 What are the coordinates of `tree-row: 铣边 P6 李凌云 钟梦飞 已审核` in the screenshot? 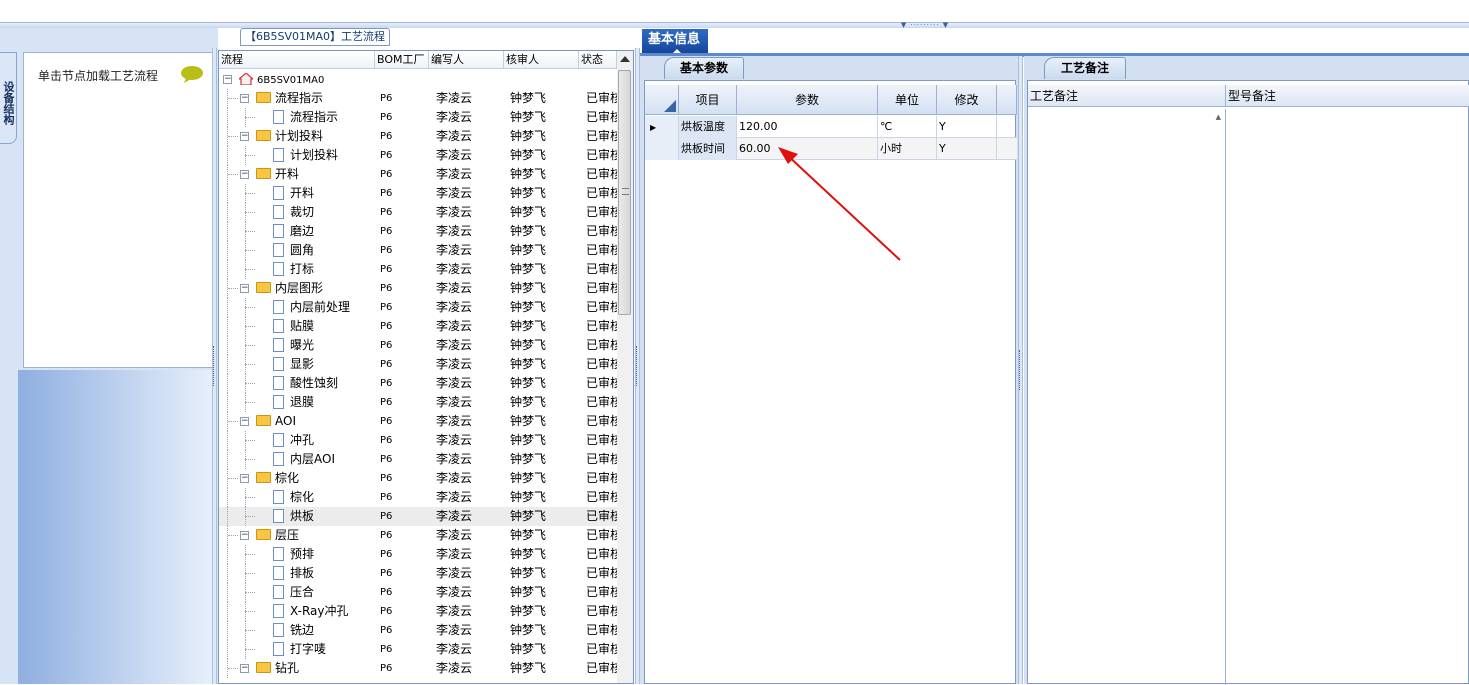 It's located at (418, 630).